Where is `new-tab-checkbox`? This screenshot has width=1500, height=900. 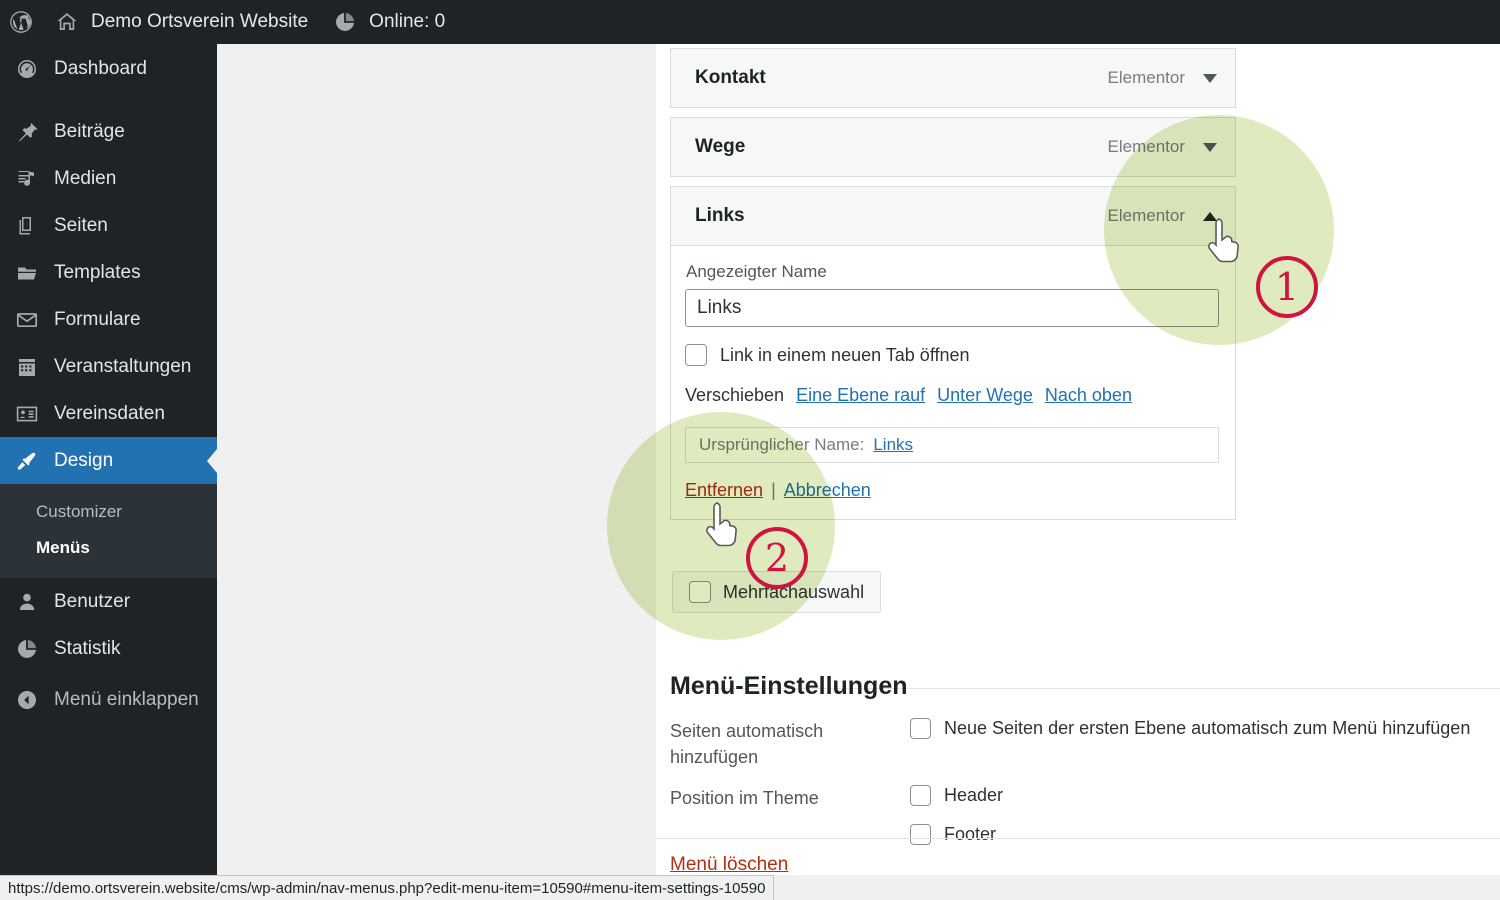 new-tab-checkbox is located at coordinates (696, 355).